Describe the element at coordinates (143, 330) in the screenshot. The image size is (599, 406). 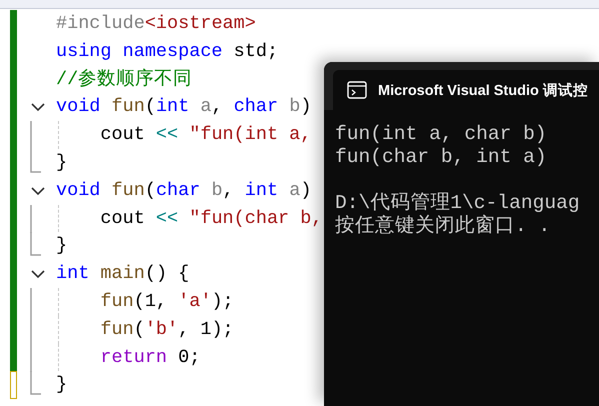
I see `code-line: fun('b', 1);` at that location.